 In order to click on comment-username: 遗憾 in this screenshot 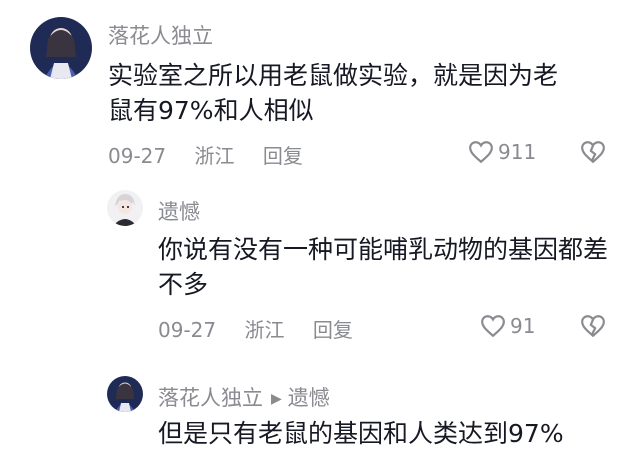, I will do `click(179, 211)`.